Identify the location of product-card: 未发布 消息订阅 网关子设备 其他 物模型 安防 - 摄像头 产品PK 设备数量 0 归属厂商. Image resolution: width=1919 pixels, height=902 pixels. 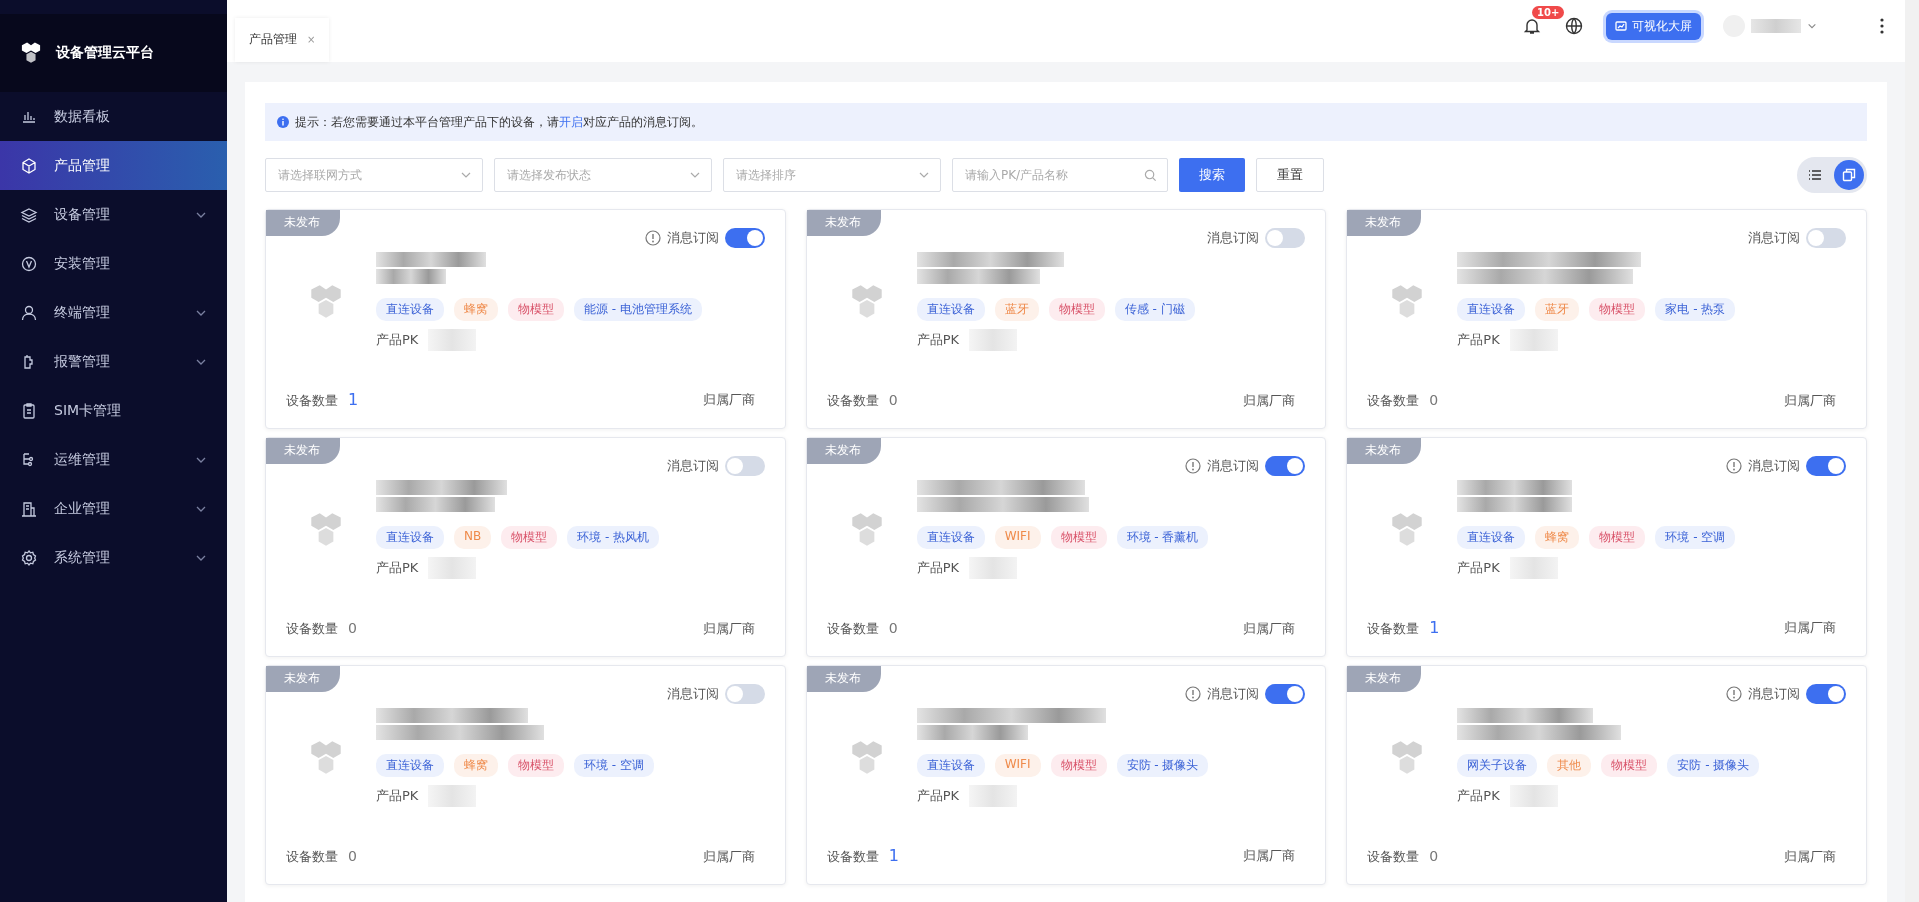
(1606, 775).